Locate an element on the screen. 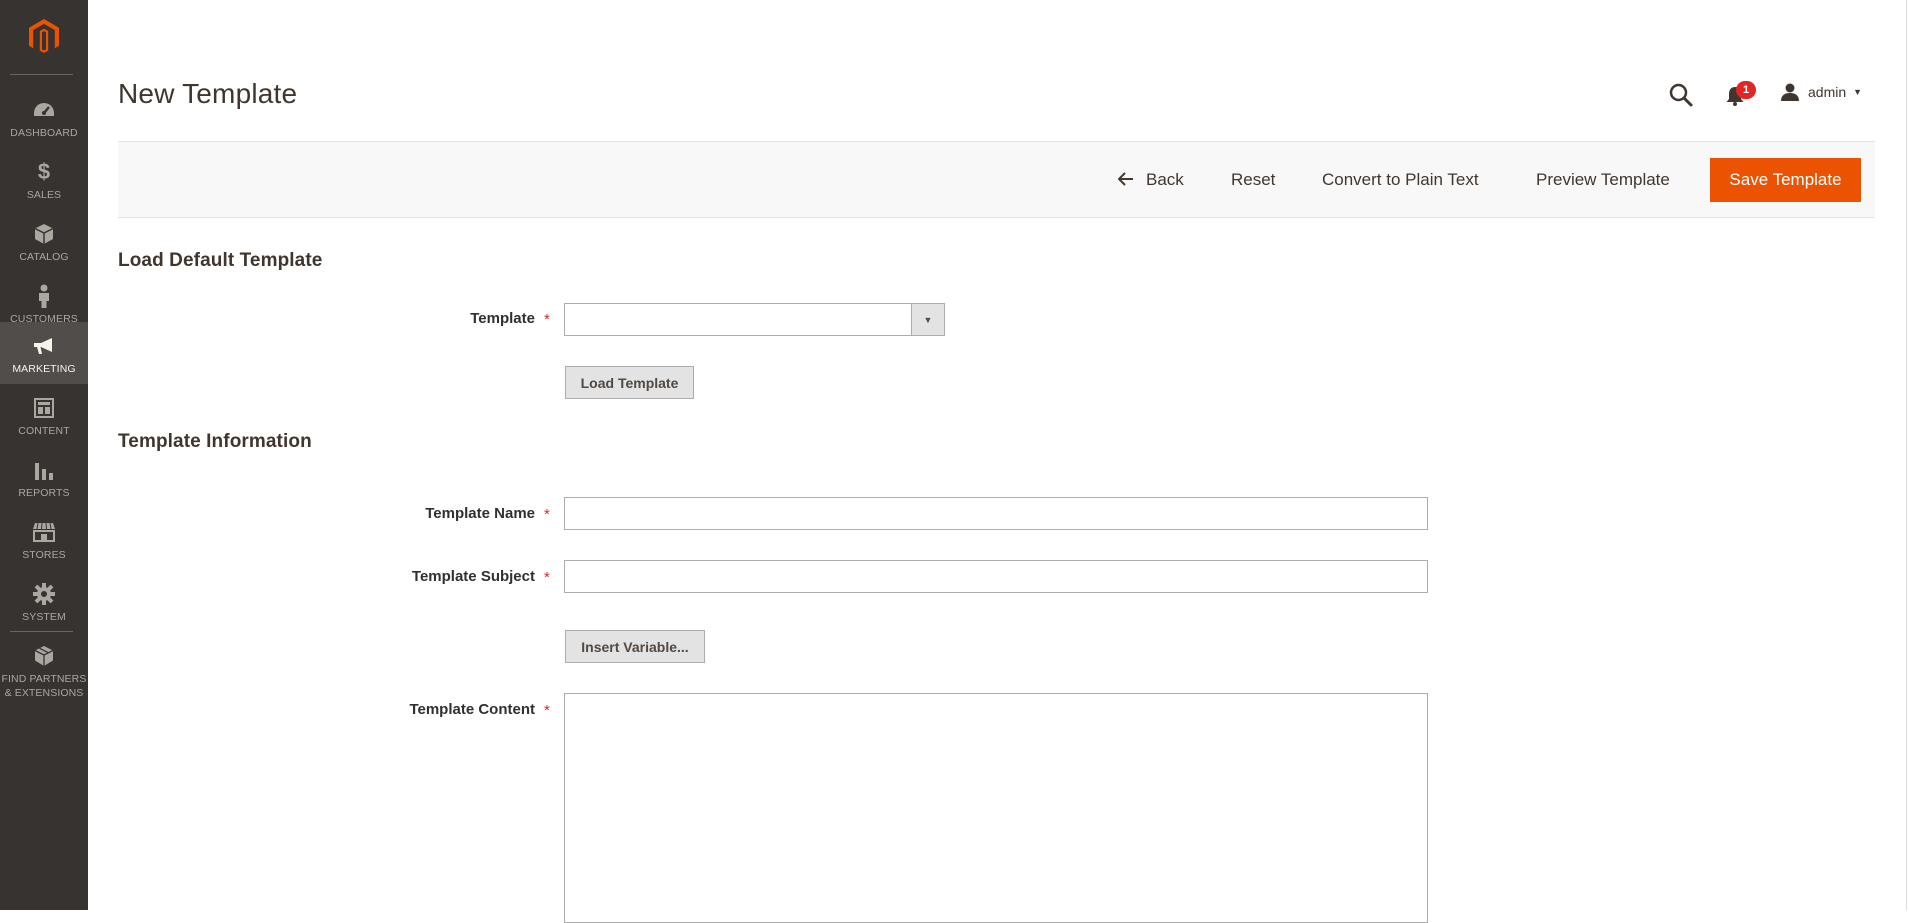 The width and height of the screenshot is (1909, 923). template-subject-input is located at coordinates (996, 576).